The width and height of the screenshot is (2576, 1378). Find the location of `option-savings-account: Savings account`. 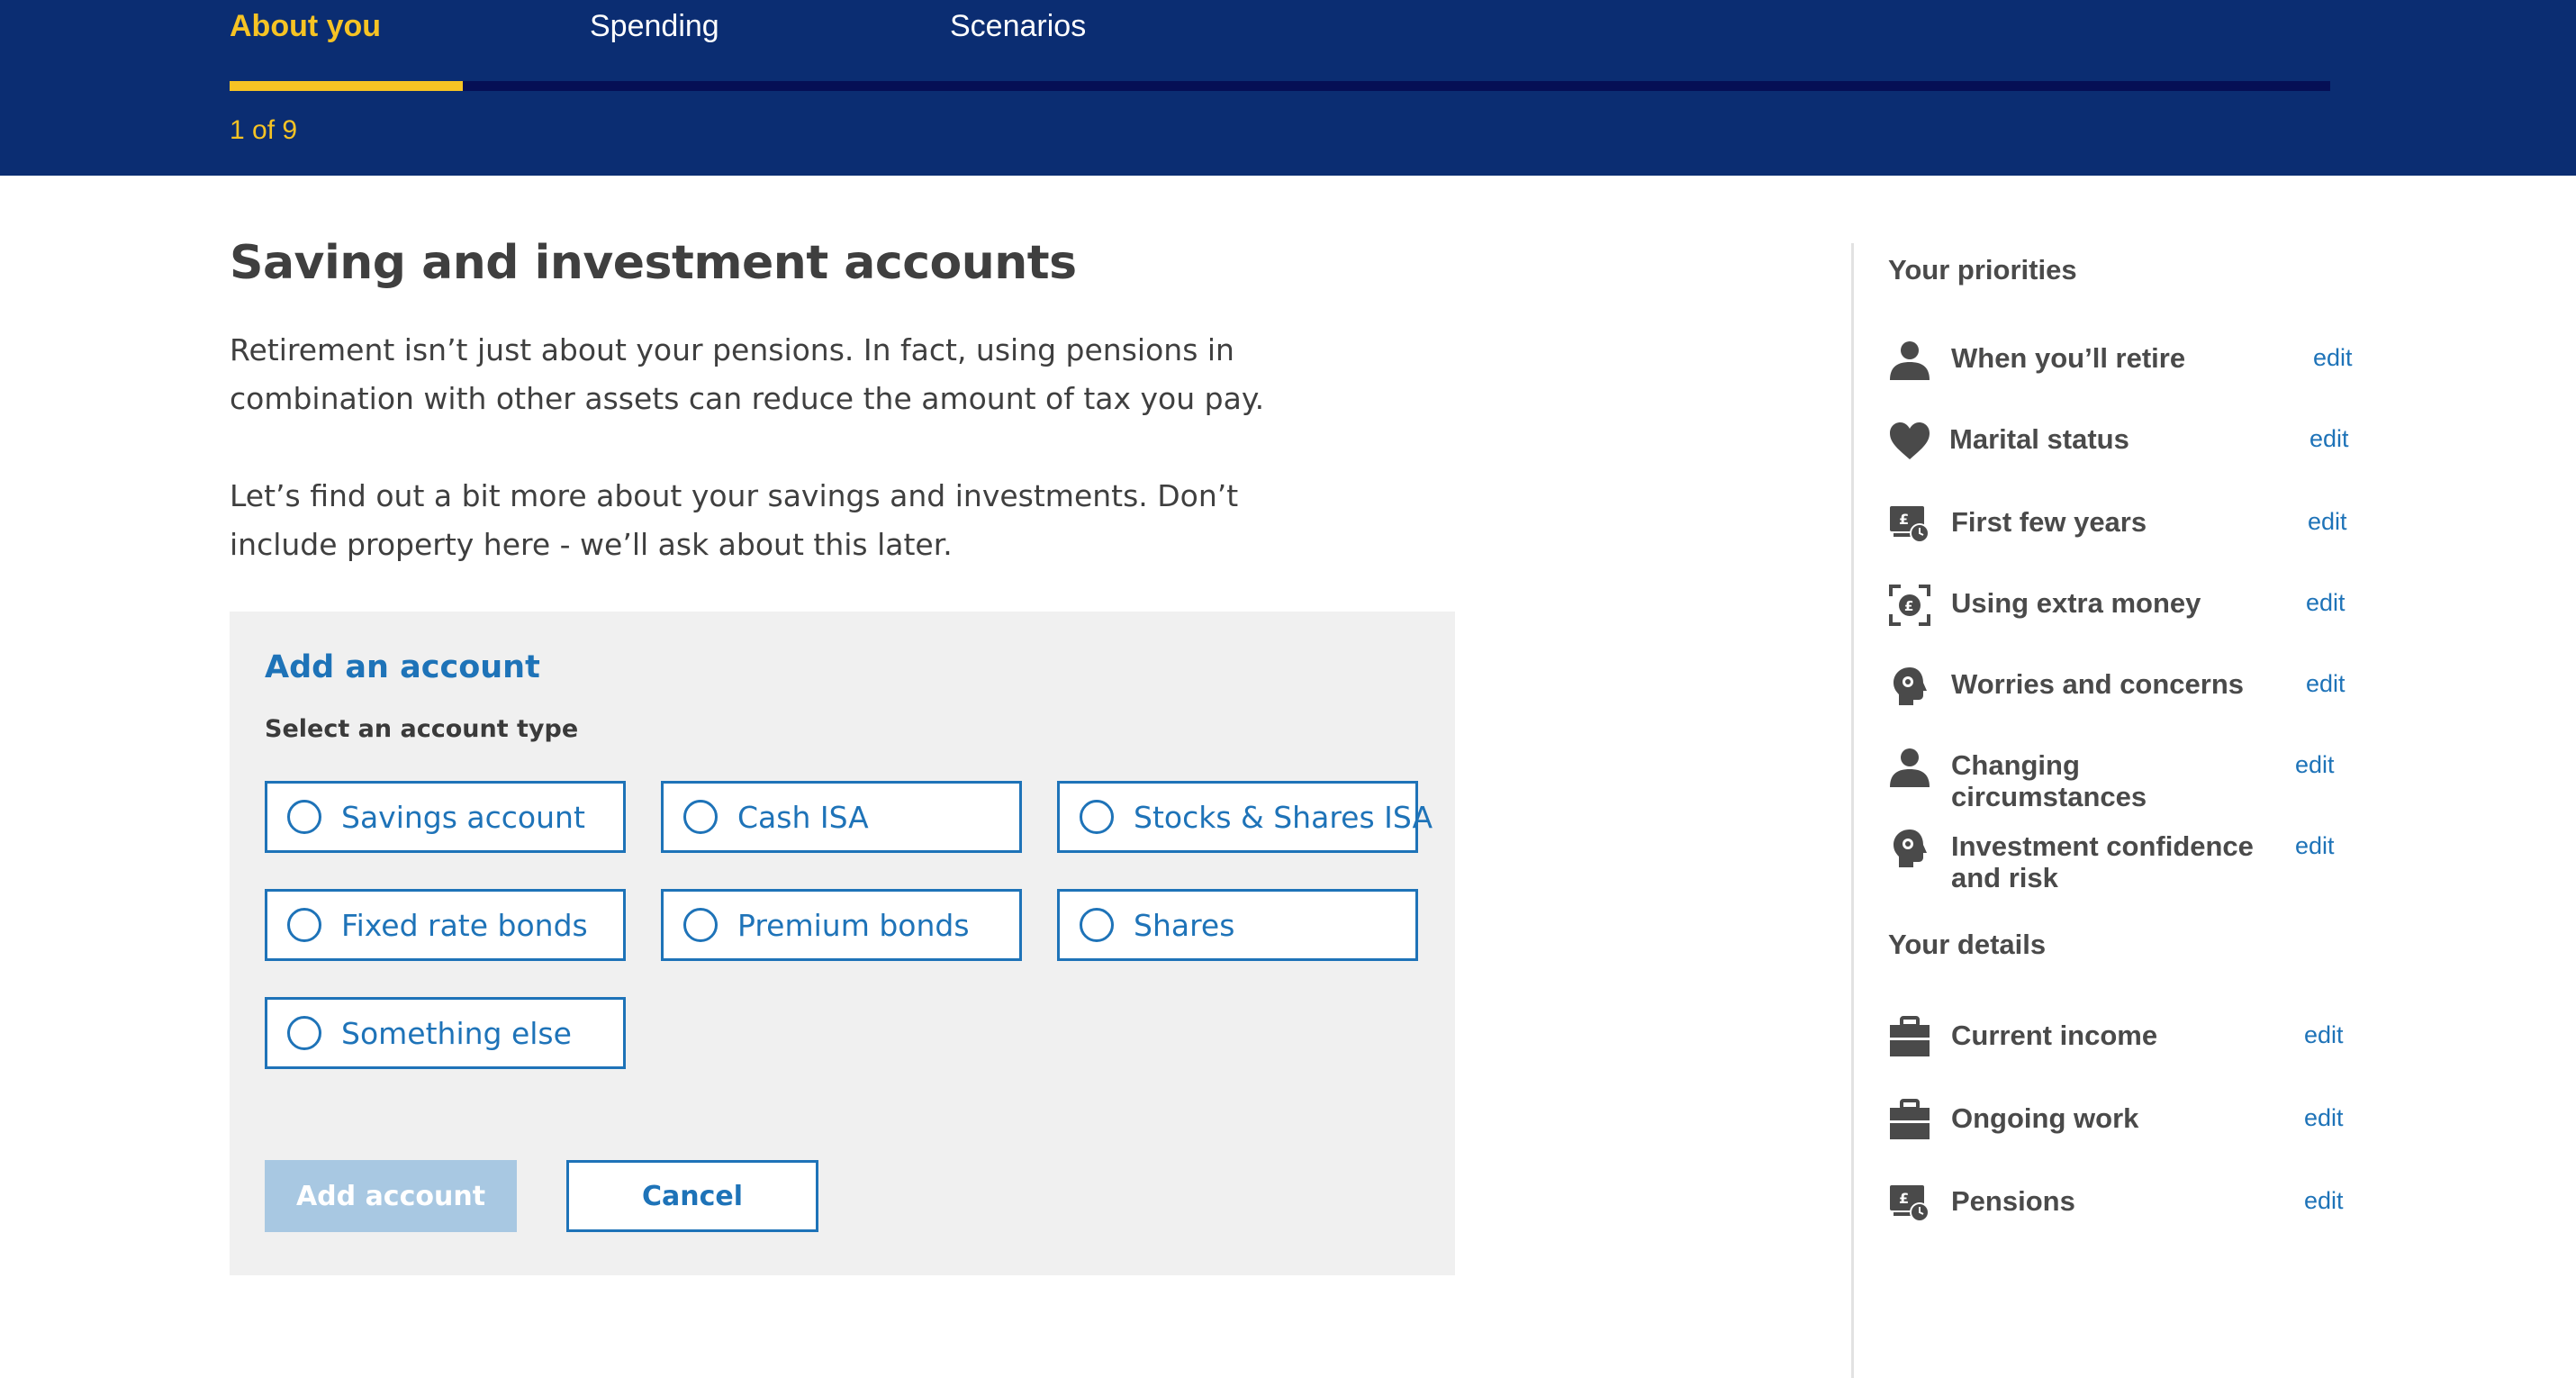

option-savings-account: Savings account is located at coordinates (445, 817).